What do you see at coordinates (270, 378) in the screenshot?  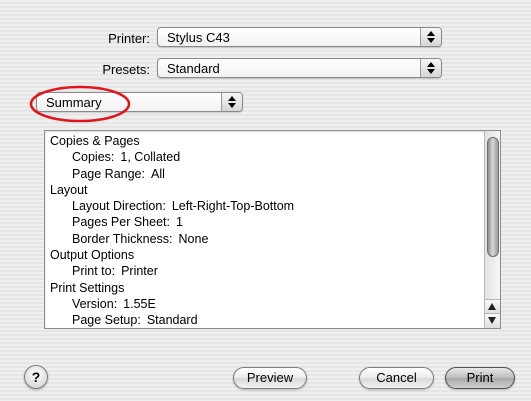 I see `preview-button: Preview` at bounding box center [270, 378].